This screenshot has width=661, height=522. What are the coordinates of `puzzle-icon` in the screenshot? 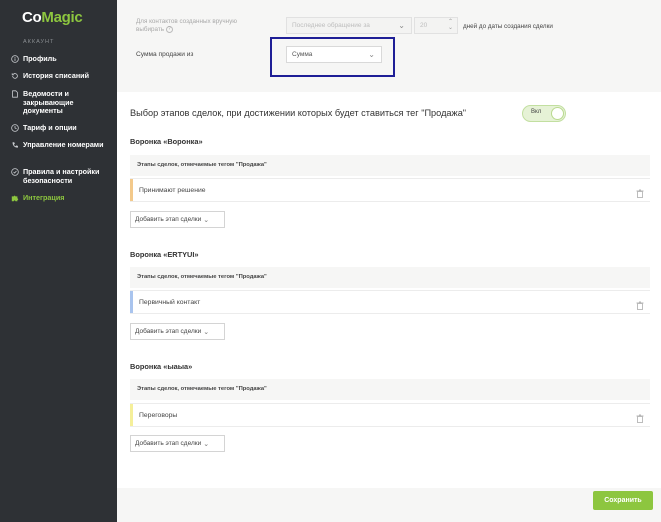 It's located at (14, 198).